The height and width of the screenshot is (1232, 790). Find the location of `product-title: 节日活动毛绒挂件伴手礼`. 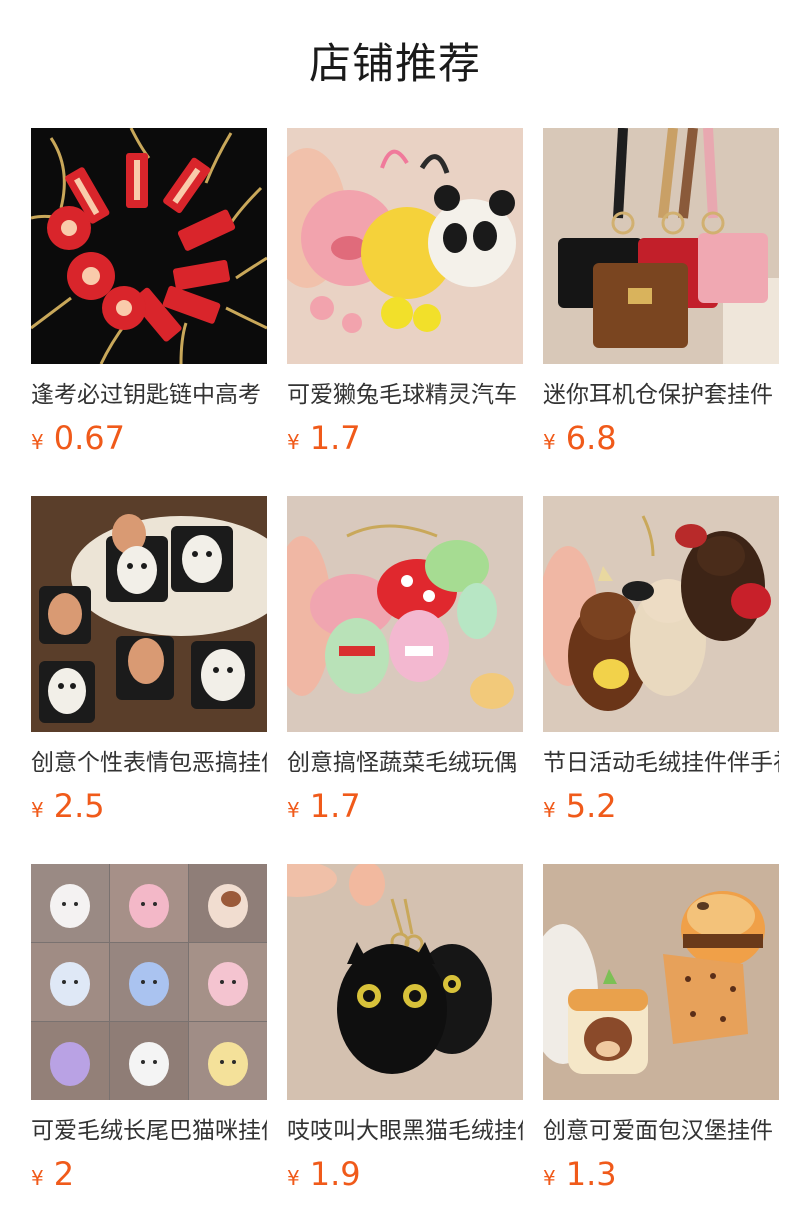

product-title: 节日活动毛绒挂件伴手礼 is located at coordinates (661, 763).